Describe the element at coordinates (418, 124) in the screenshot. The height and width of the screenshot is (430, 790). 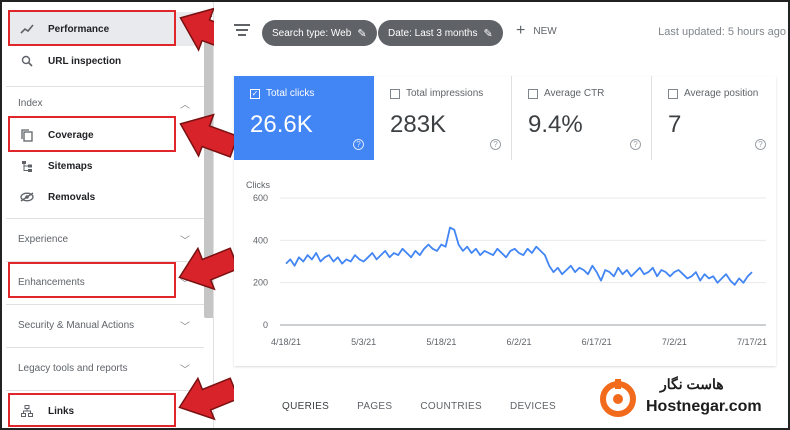
I see `metric-value: 283K` at that location.